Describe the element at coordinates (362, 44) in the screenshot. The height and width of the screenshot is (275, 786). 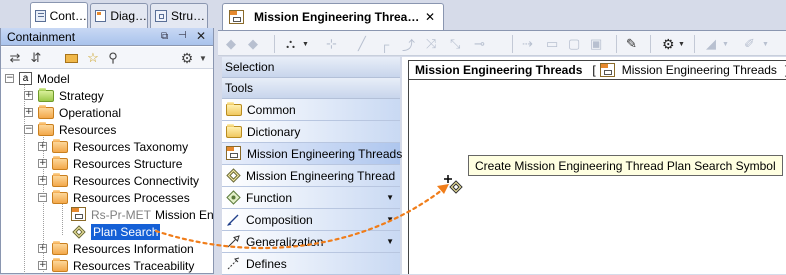
I see `oblique-path-icon: ╱` at that location.